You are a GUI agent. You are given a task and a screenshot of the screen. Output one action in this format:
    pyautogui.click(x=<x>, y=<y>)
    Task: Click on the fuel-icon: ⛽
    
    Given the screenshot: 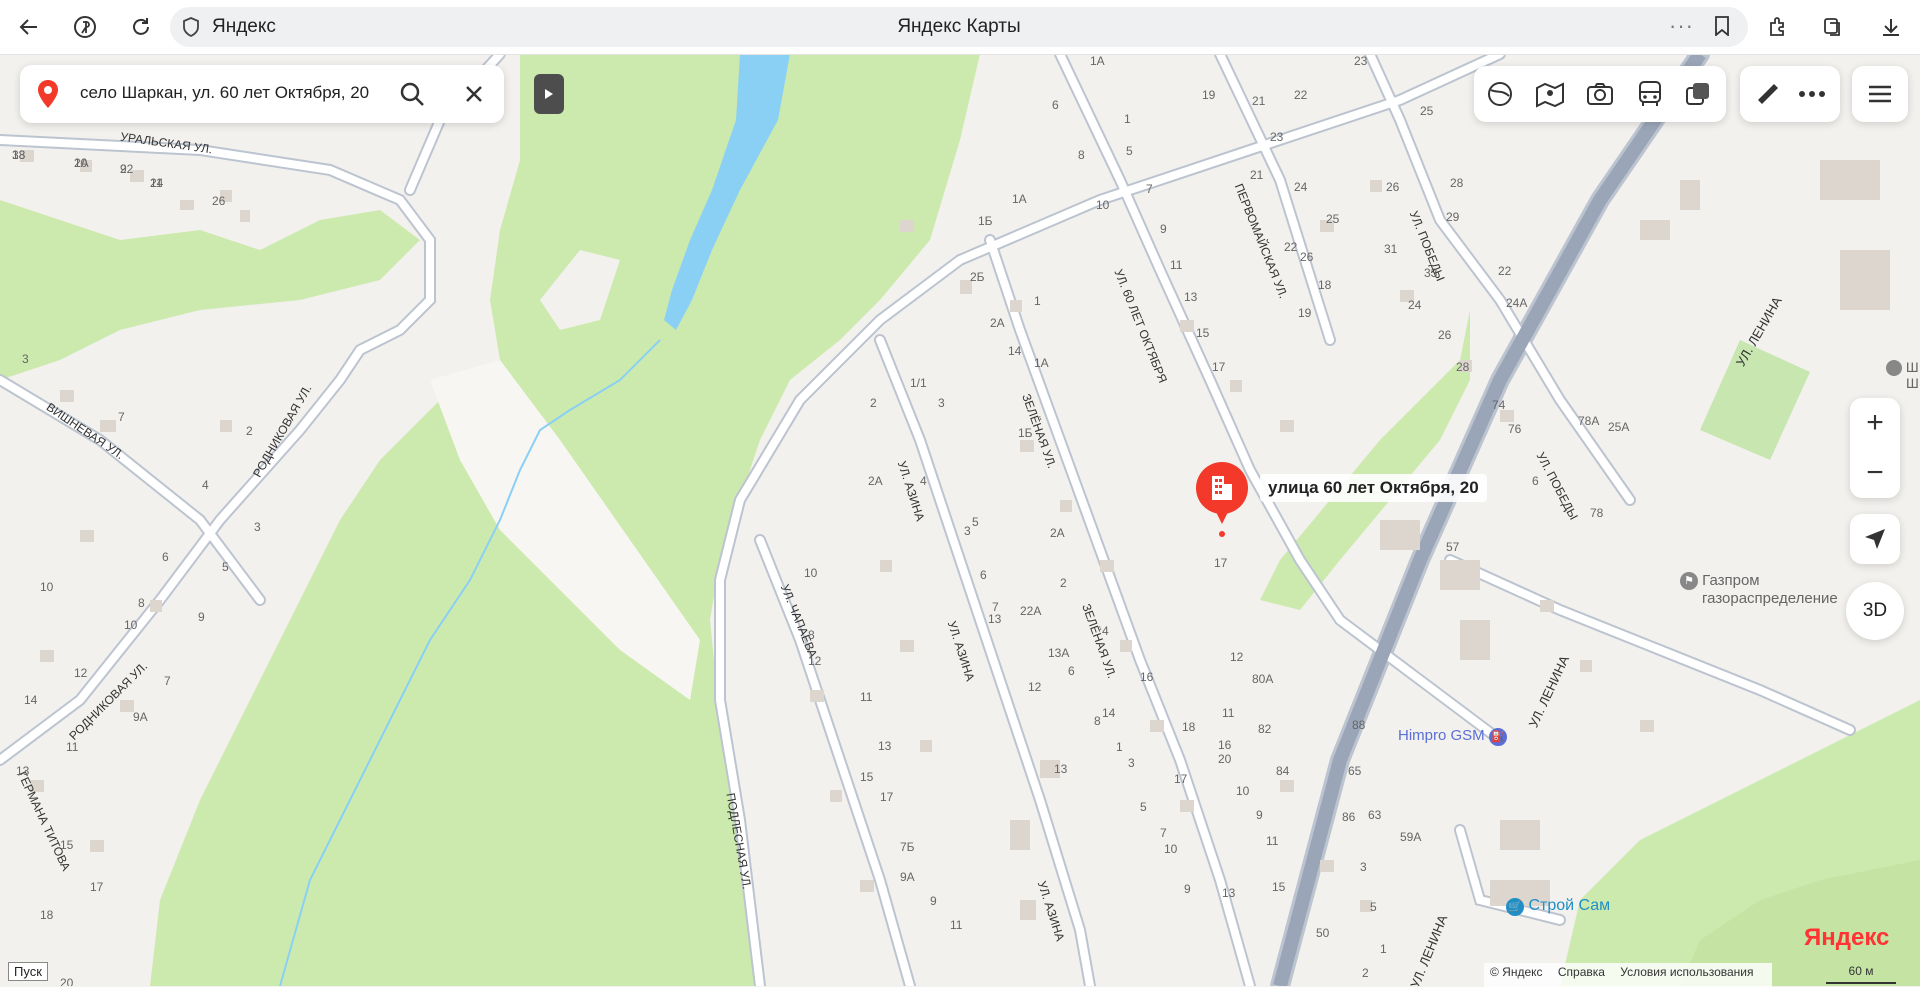 What is the action you would take?
    pyautogui.click(x=1497, y=737)
    